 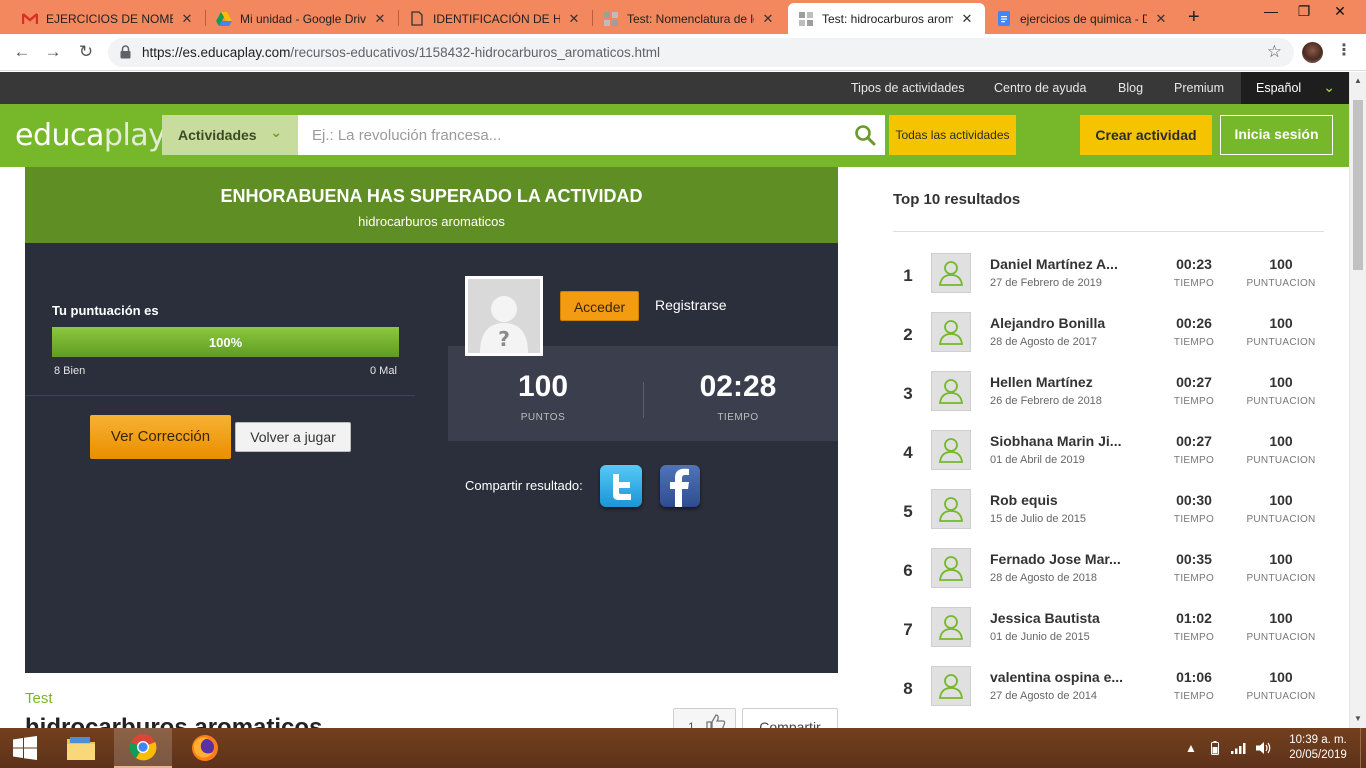 What do you see at coordinates (591, 135) in the screenshot?
I see `search-input` at bounding box center [591, 135].